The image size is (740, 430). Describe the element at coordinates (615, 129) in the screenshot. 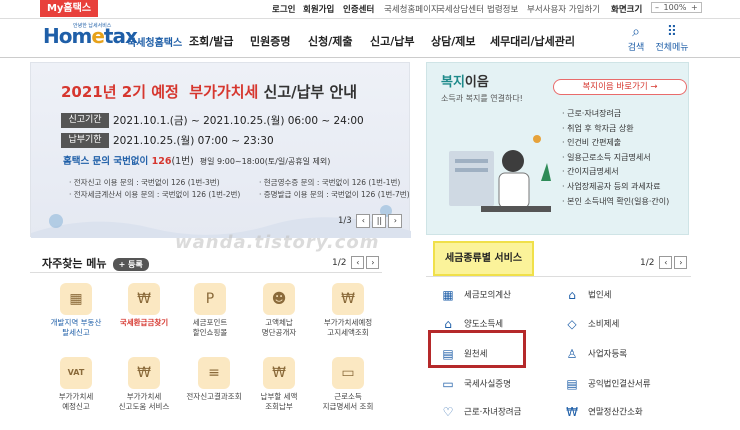

I see `welfare-item: · 취업 후 학자금 상환` at that location.